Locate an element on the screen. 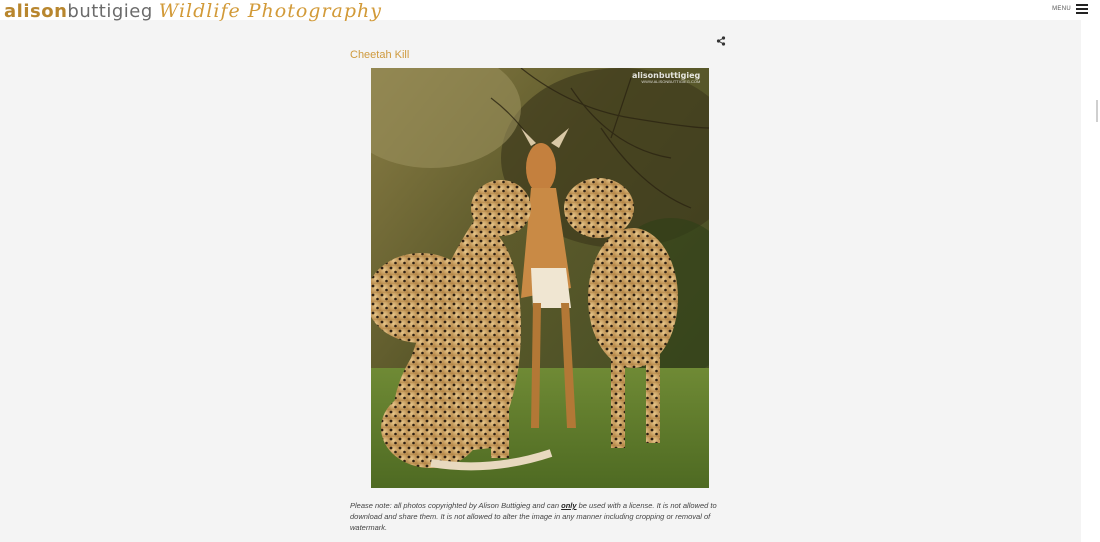  photo-title: Cheetah Kill is located at coordinates (380, 55).